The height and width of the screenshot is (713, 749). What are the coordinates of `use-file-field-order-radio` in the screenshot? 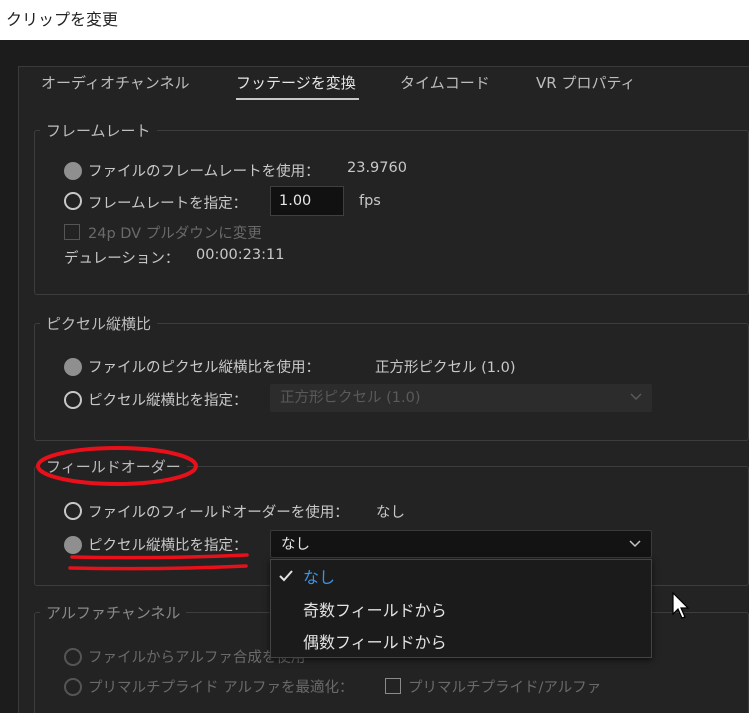 It's located at (73, 511).